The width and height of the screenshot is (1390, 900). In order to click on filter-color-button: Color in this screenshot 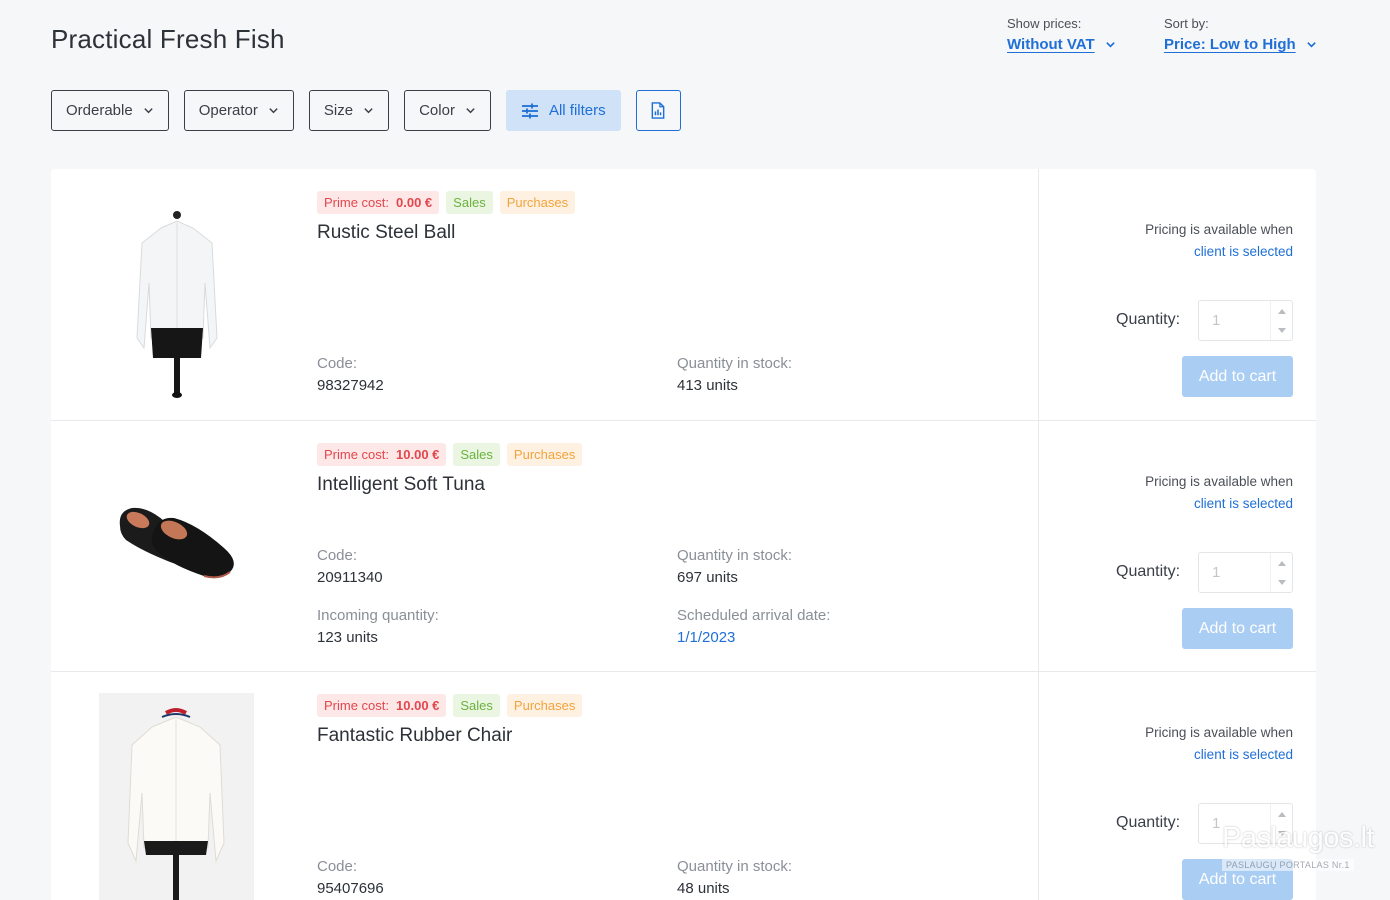, I will do `click(447, 110)`.